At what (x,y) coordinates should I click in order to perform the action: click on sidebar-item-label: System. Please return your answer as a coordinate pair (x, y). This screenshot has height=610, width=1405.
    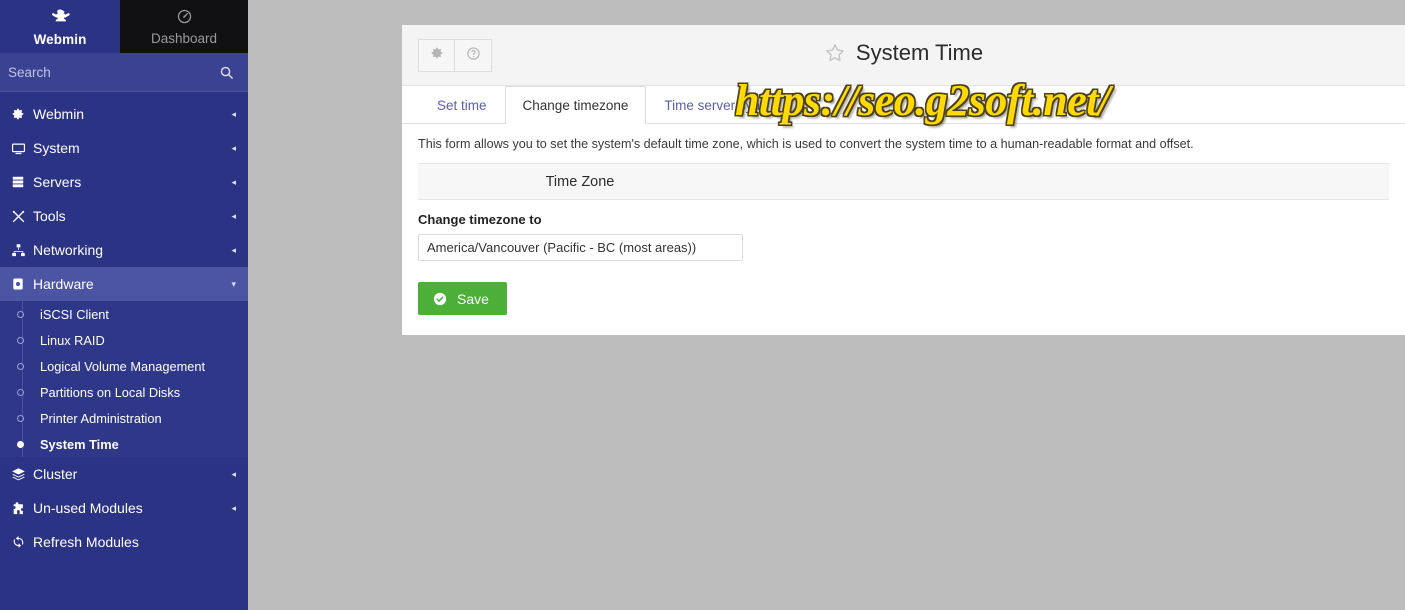
    Looking at the image, I should click on (56, 148).